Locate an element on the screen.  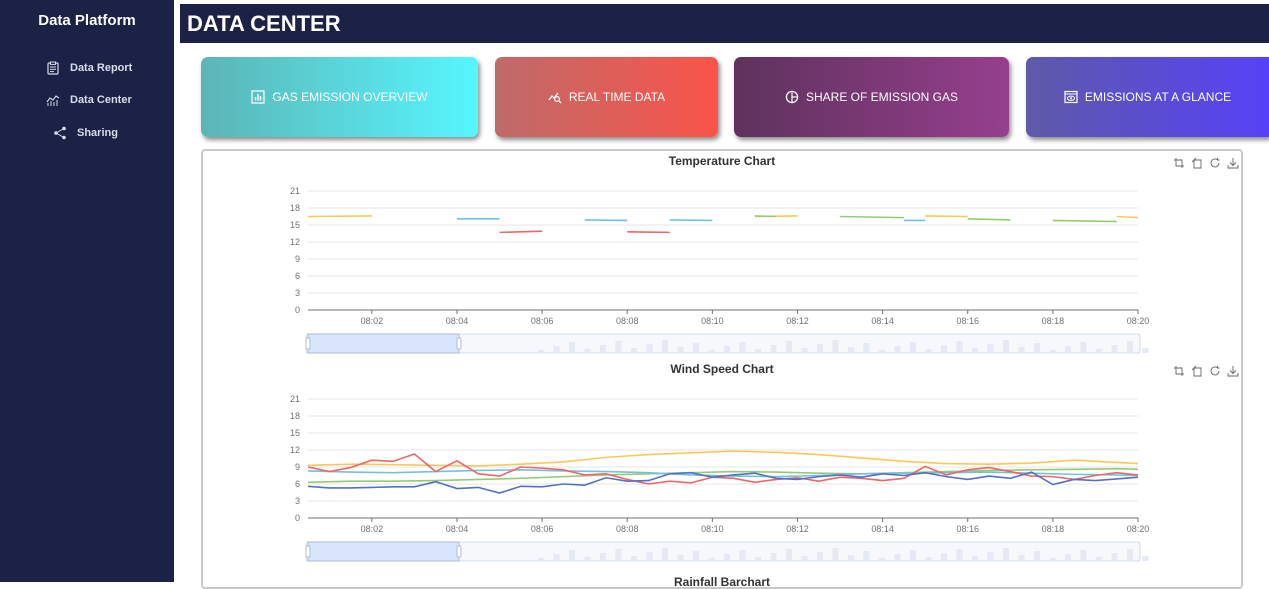
line-chart-icon is located at coordinates (53, 100).